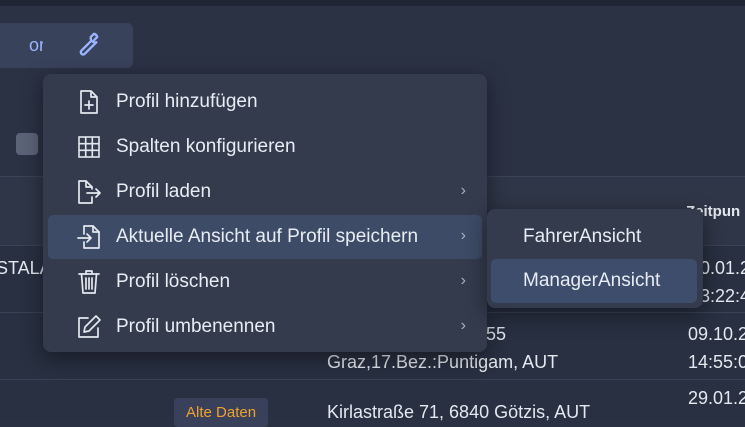 The width and height of the screenshot is (745, 427). What do you see at coordinates (443, 362) in the screenshot?
I see `row-address-line2: Graz,17.Bez.:Puntigam, AUT` at bounding box center [443, 362].